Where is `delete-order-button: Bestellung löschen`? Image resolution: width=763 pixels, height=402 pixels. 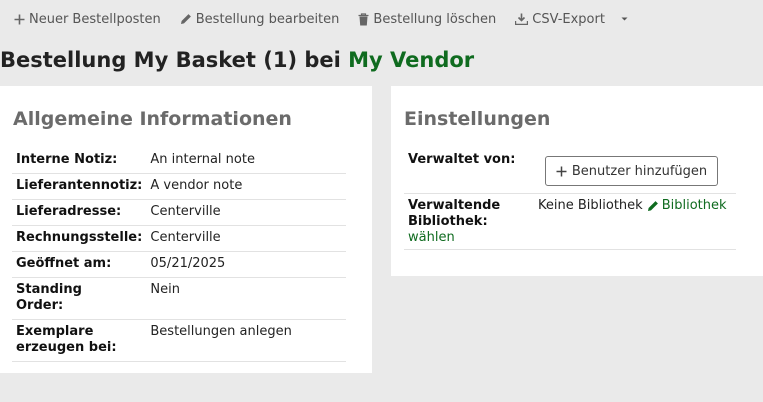
delete-order-button: Bestellung löschen is located at coordinates (427, 19).